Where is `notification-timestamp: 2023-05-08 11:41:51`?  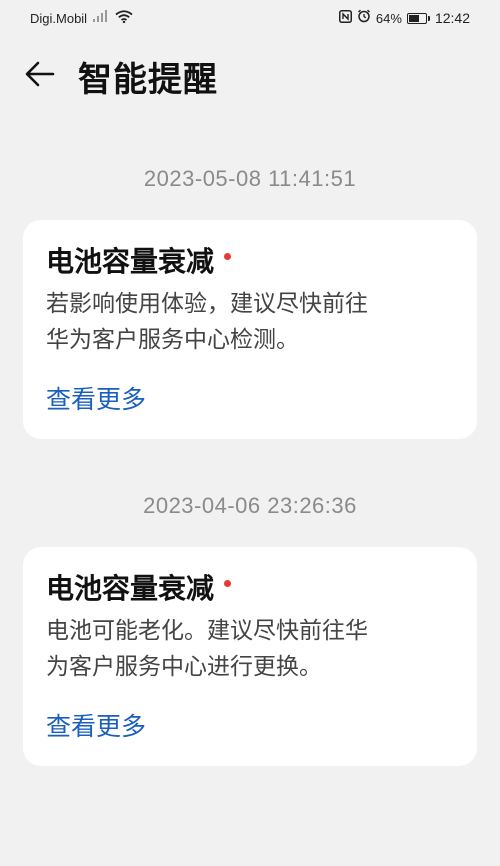
notification-timestamp: 2023-05-08 11:41:51 is located at coordinates (250, 178).